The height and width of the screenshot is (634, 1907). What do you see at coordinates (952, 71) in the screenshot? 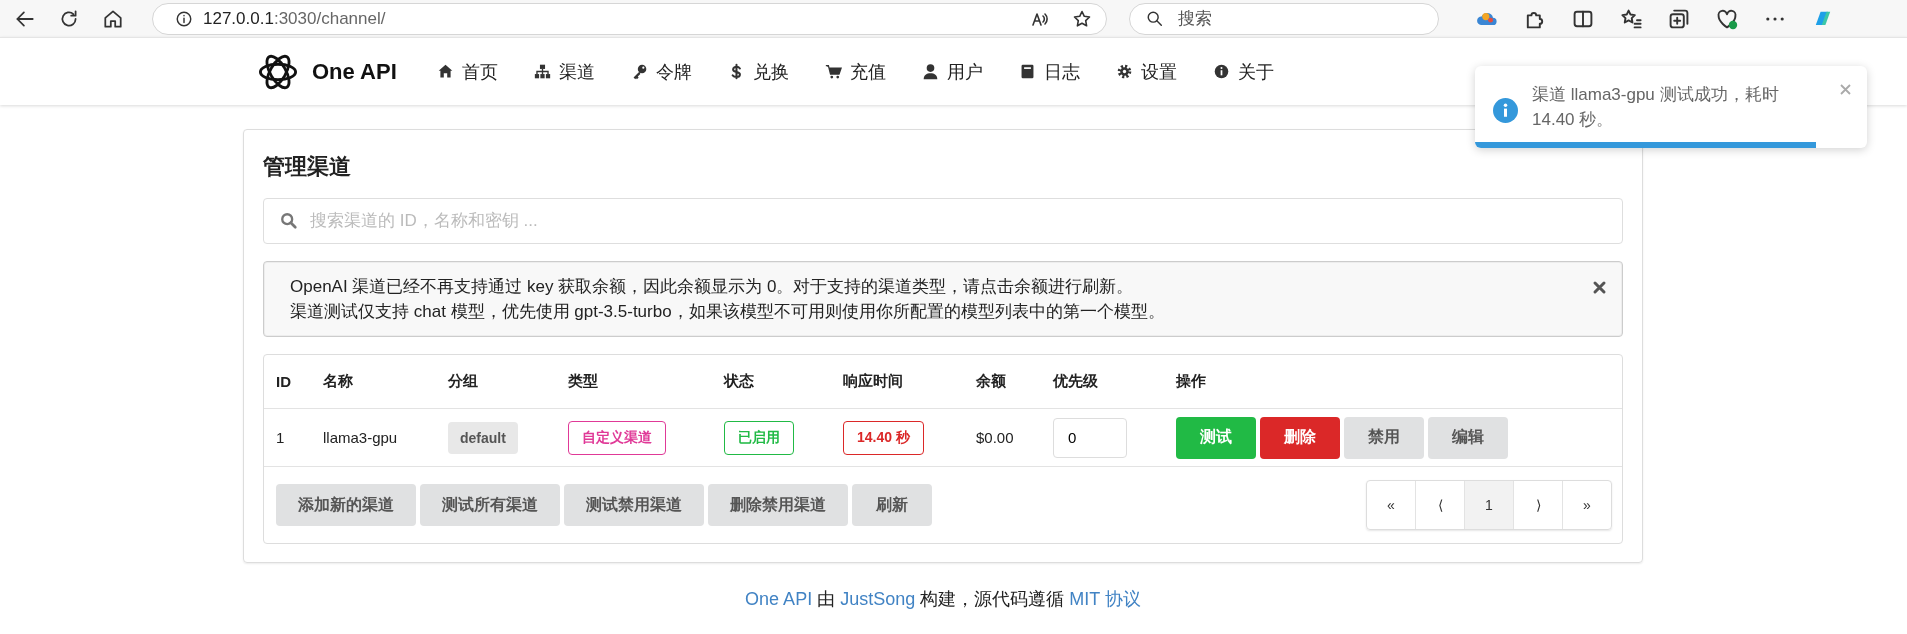
I see `nav-link: 用户` at bounding box center [952, 71].